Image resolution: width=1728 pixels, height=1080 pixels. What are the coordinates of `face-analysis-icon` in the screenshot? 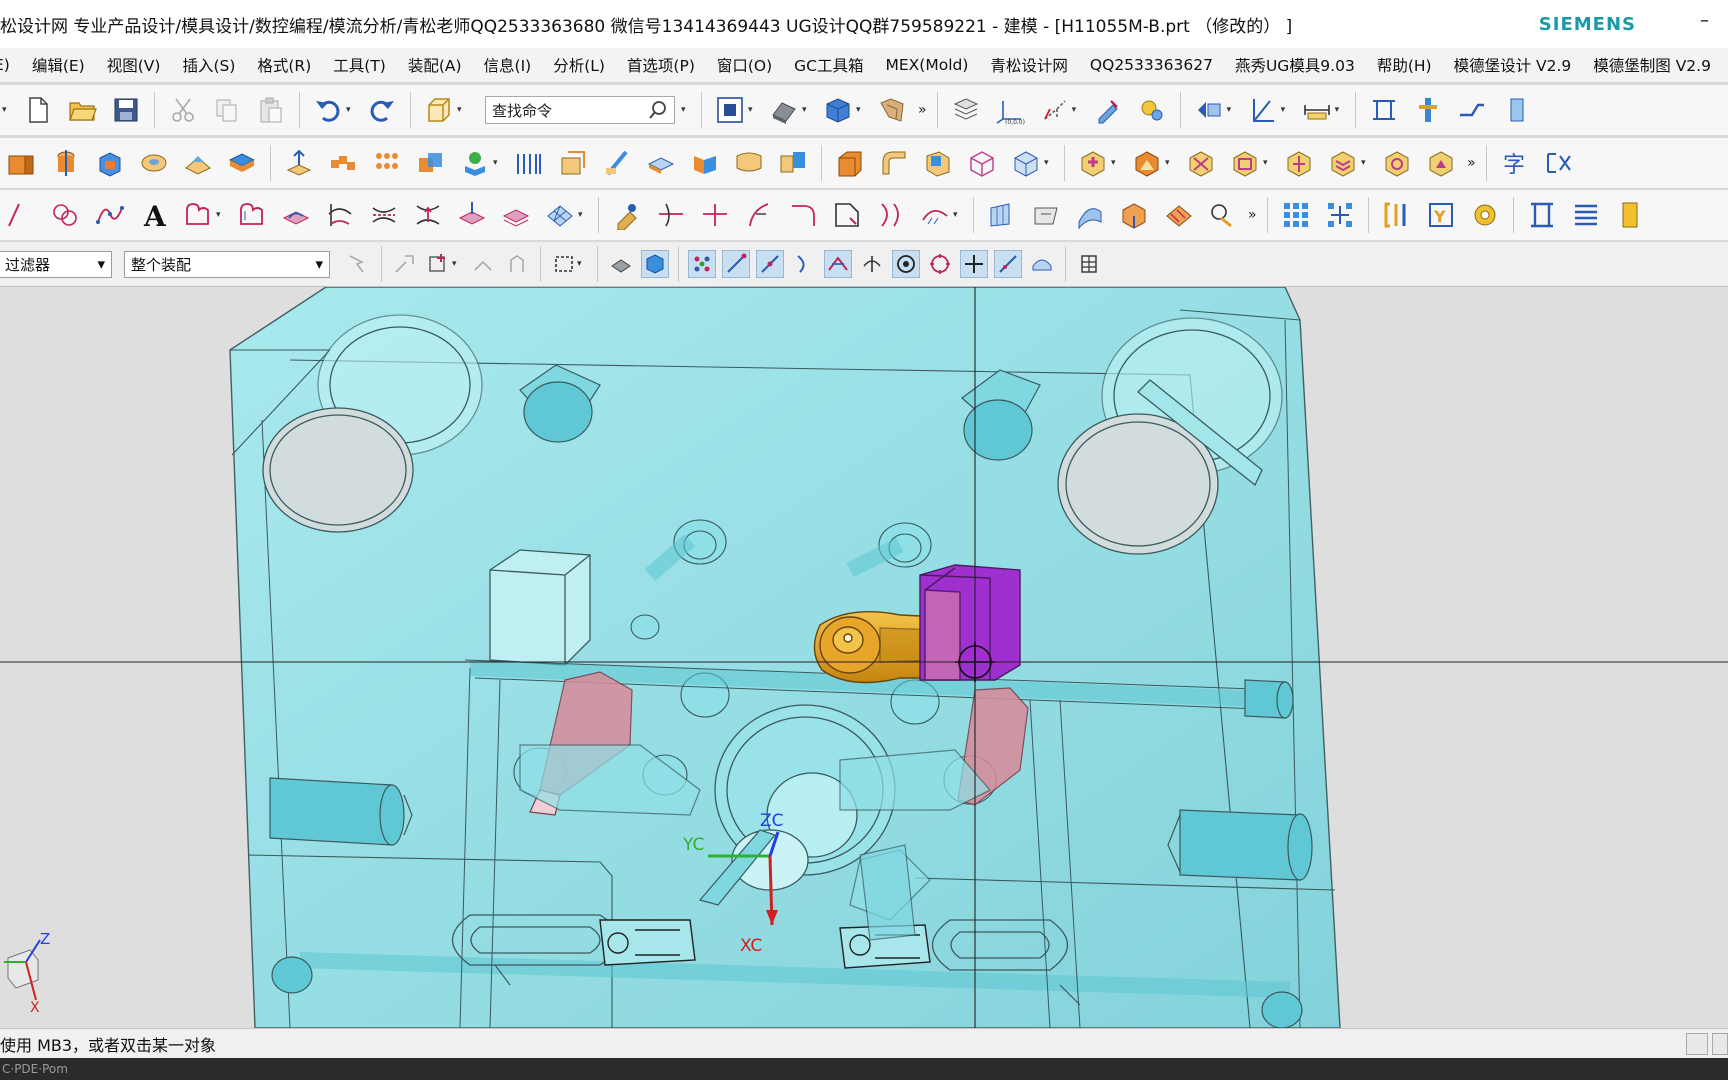 It's located at (1002, 215).